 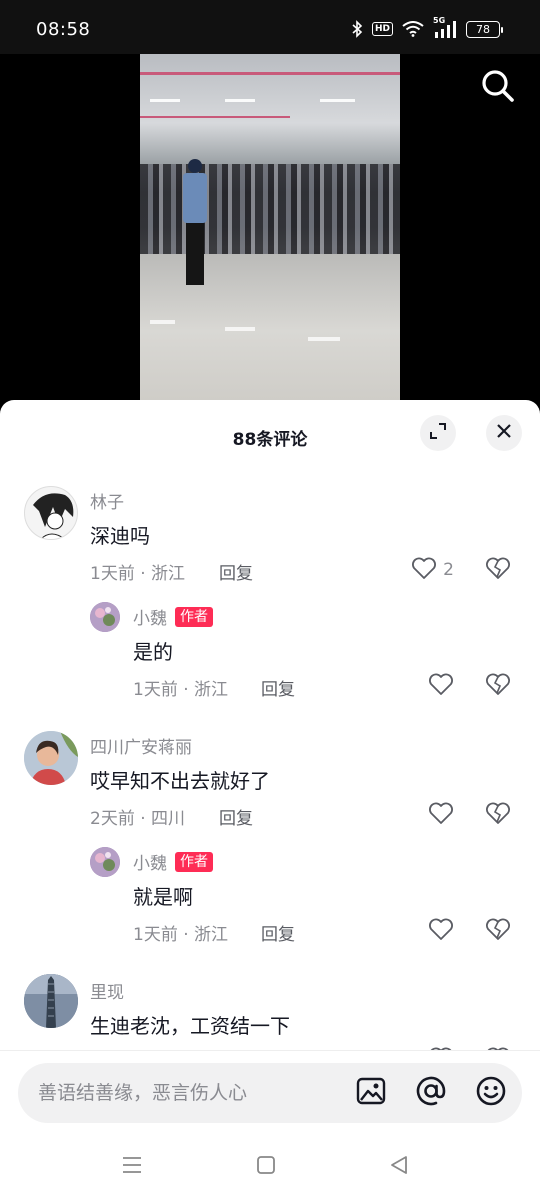 I want to click on system-nav-bar, so click(x=270, y=1167).